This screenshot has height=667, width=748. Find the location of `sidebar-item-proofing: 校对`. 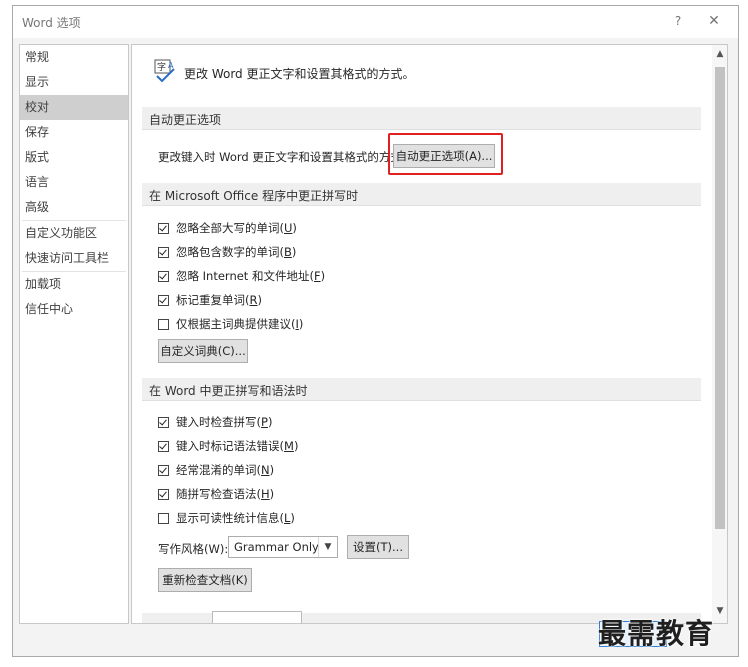

sidebar-item-proofing: 校对 is located at coordinates (74, 107).